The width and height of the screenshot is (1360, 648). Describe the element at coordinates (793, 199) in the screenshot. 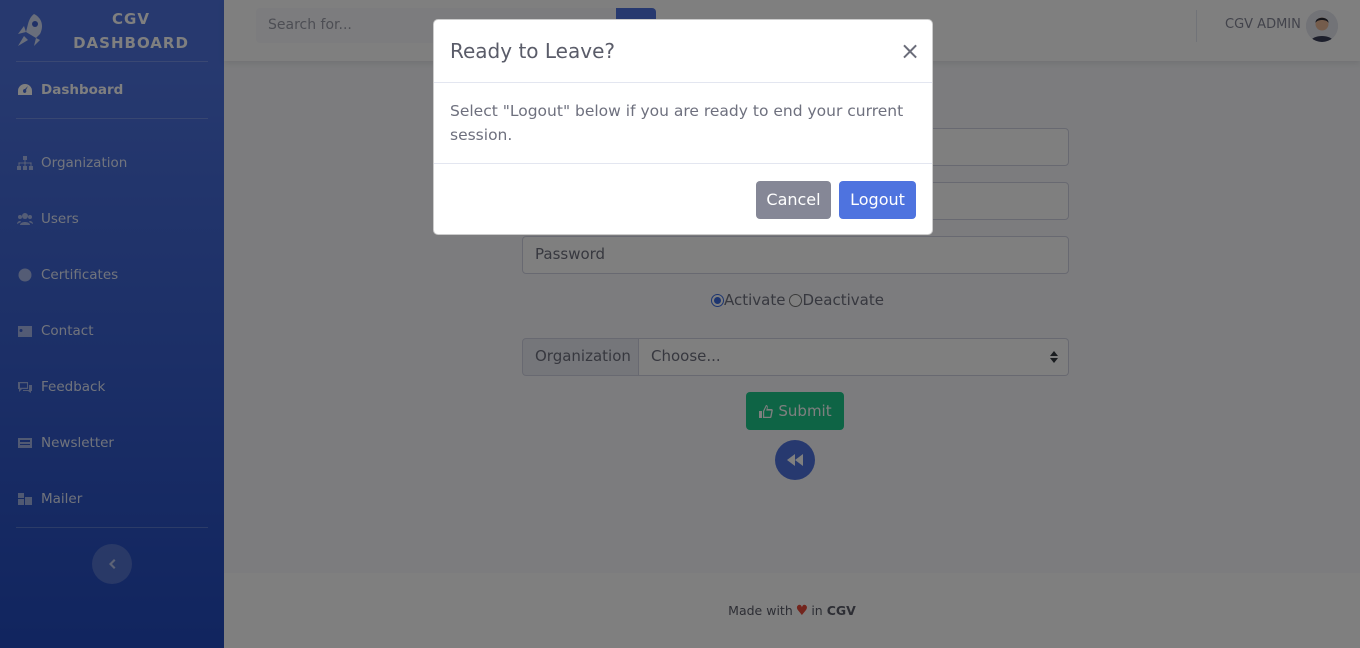

I see `cancel-button: Cancel` at that location.